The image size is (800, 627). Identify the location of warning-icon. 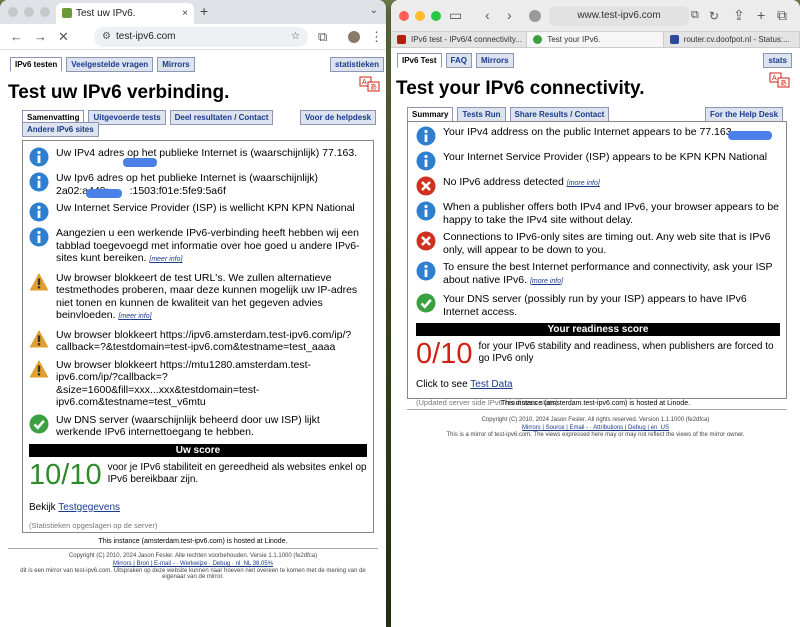
(39, 369).